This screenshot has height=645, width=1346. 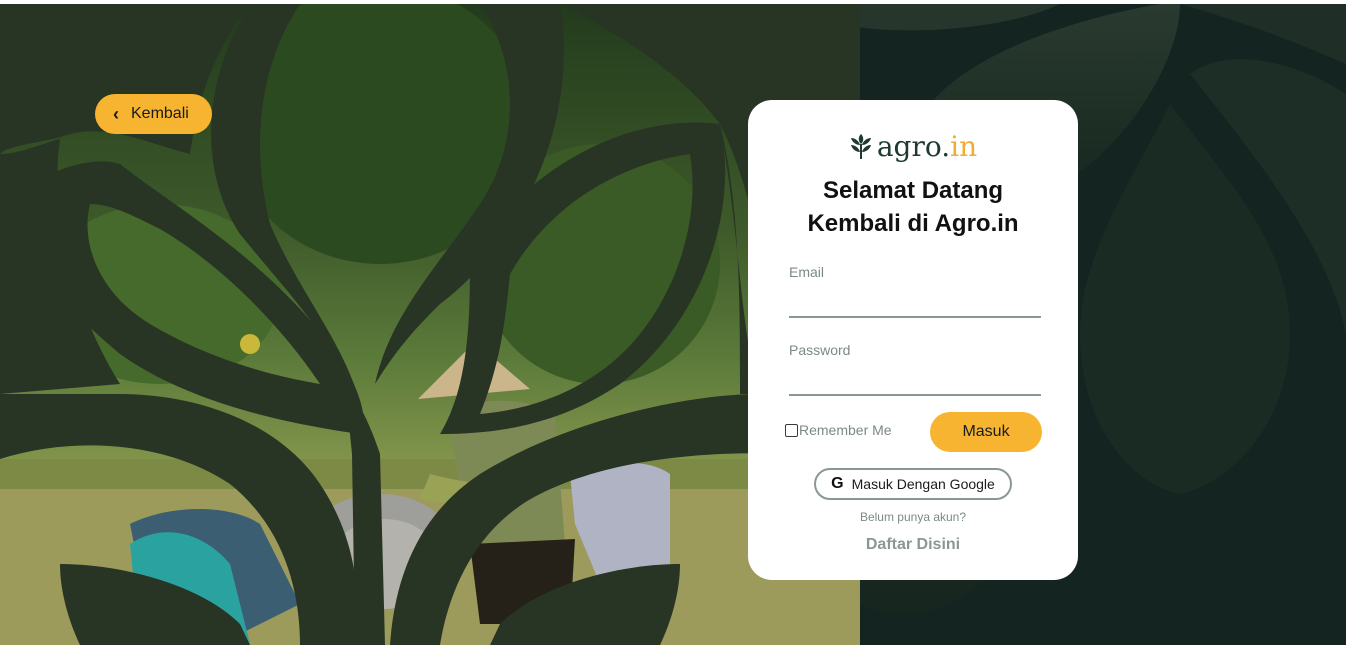 I want to click on logo-text-agro: agro., so click(x=913, y=146).